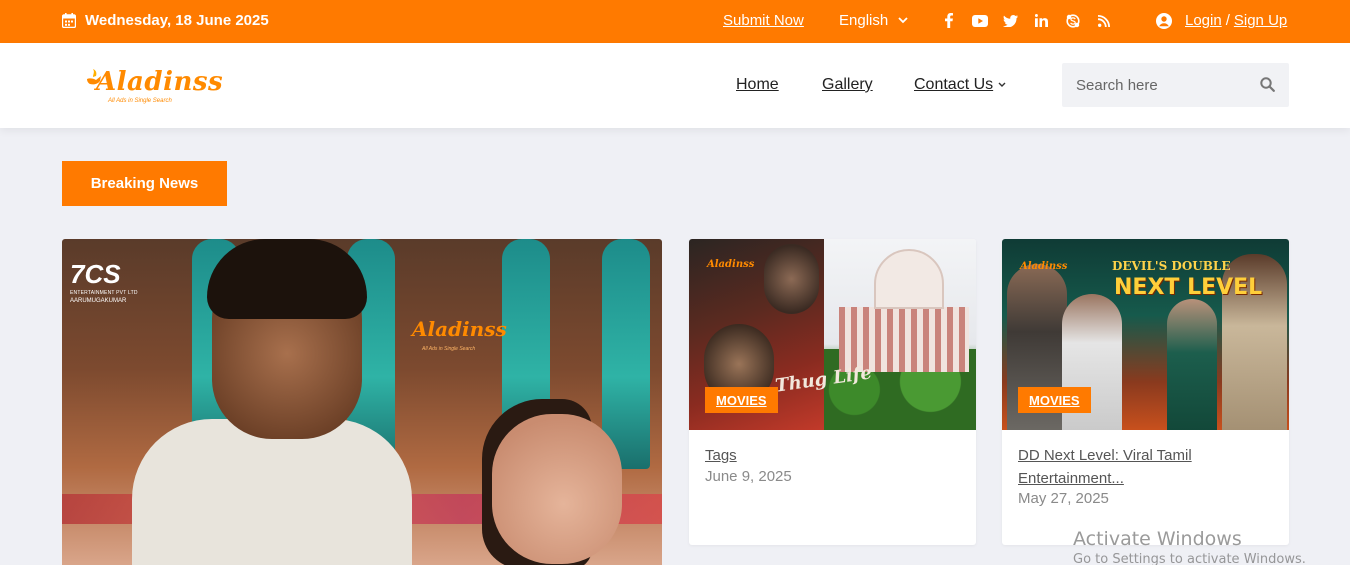  I want to click on youtube-icon, so click(979, 20).